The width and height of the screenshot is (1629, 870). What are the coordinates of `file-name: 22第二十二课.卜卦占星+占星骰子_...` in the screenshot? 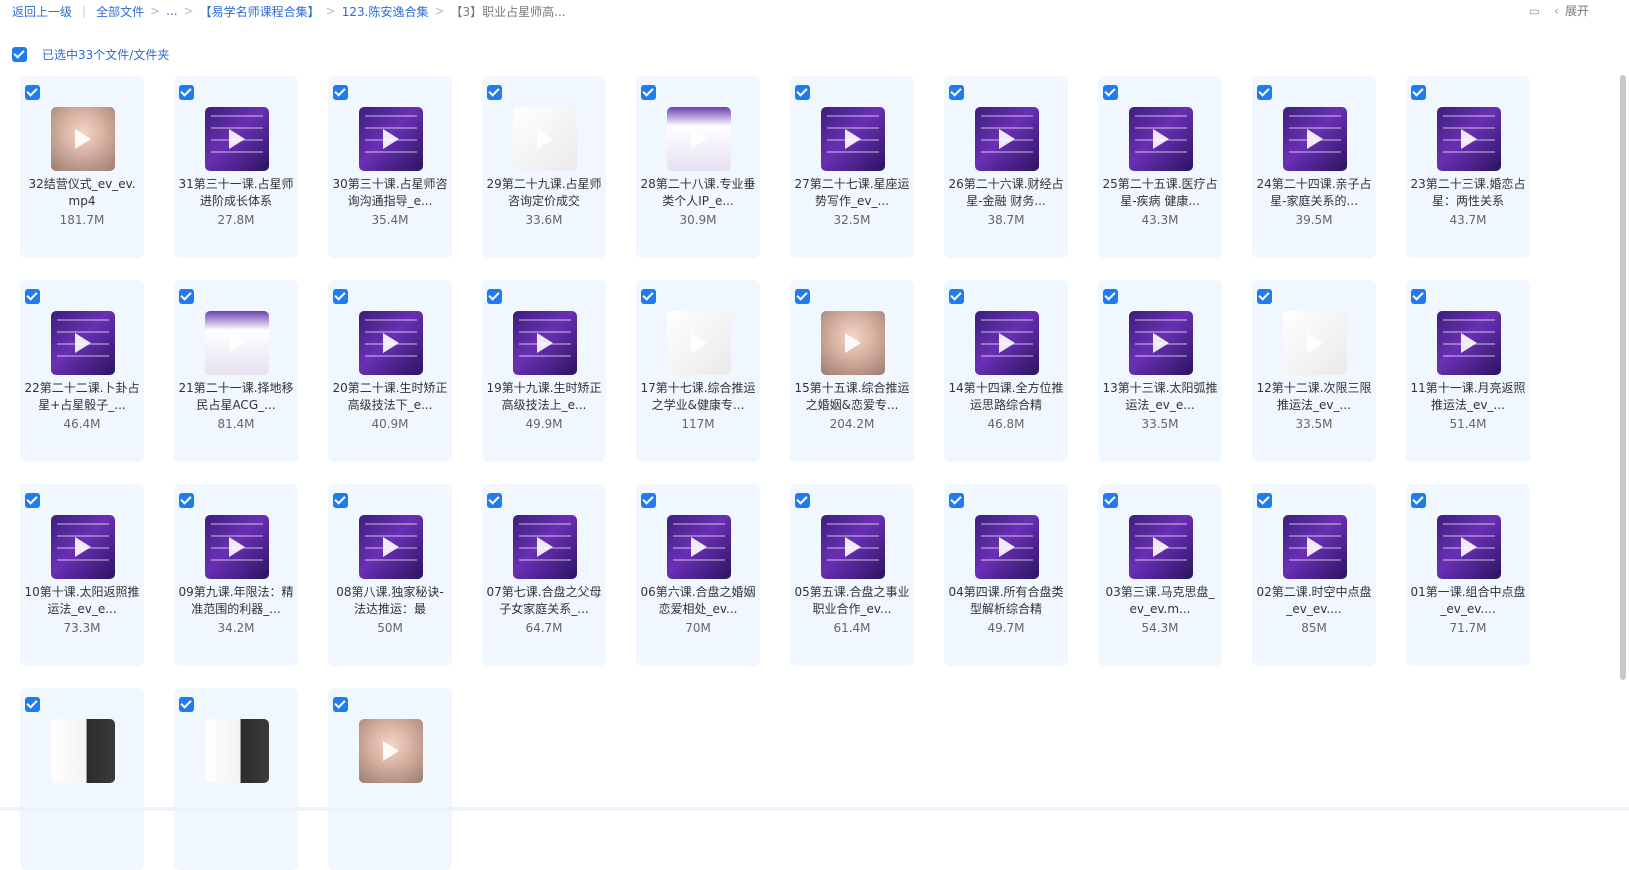 It's located at (82, 397).